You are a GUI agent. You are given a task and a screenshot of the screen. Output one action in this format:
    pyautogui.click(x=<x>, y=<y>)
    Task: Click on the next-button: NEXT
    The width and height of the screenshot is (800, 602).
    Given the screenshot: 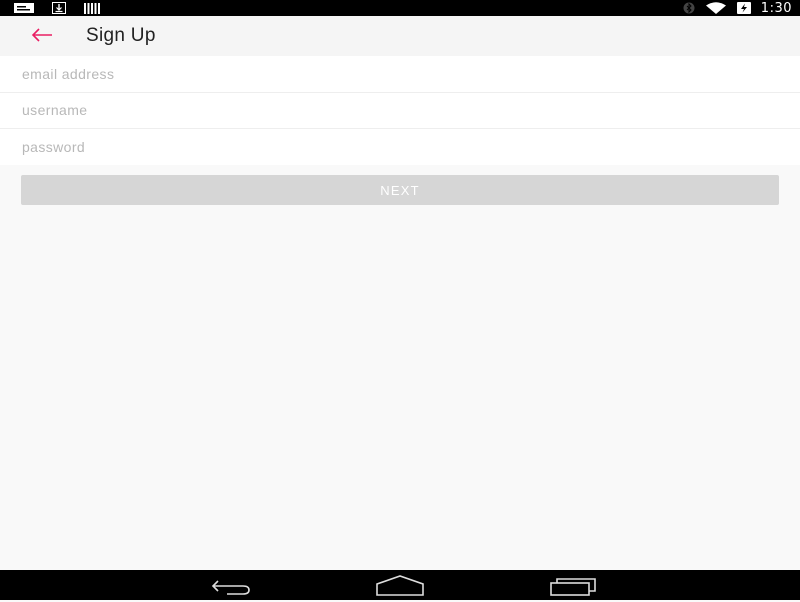 What is the action you would take?
    pyautogui.click(x=400, y=190)
    